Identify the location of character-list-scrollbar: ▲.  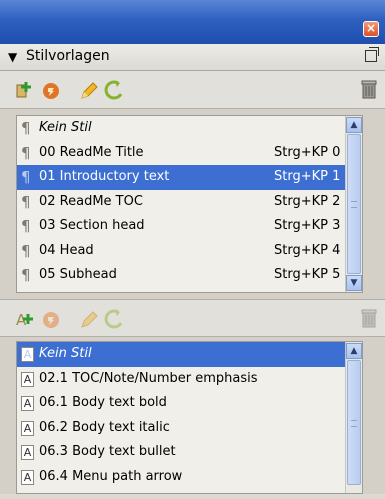
(353, 417).